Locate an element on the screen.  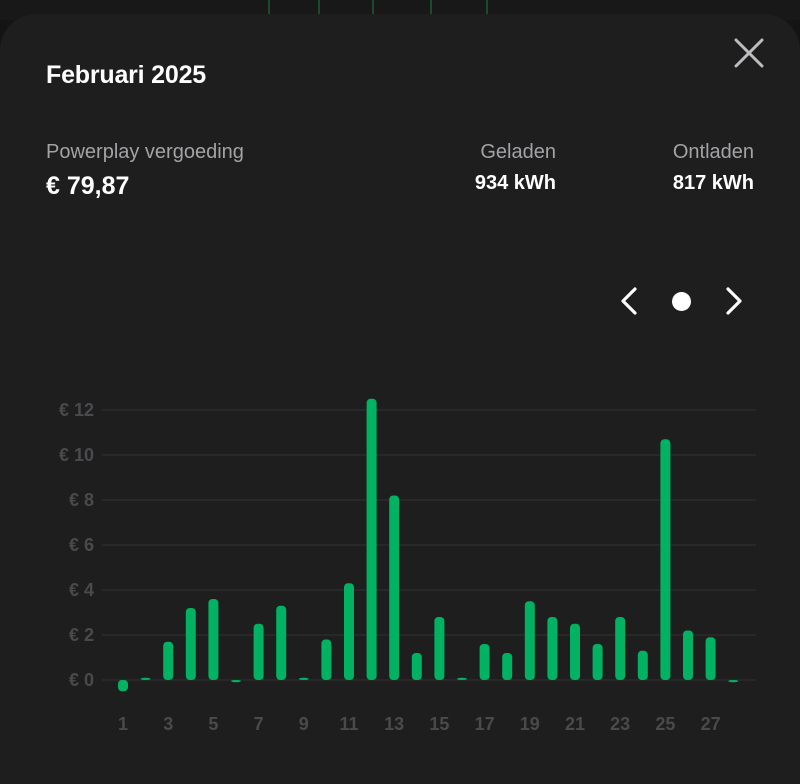
y-tick-label: € 0 is located at coordinates (81, 680).